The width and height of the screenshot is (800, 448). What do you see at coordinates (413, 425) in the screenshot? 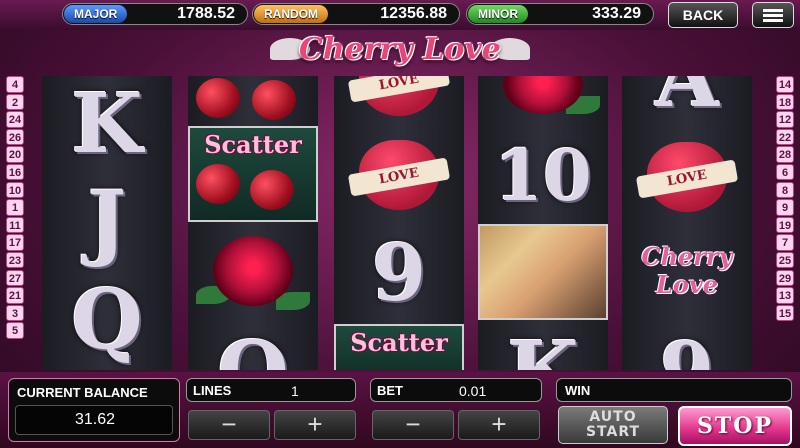
I see `bet-minus-button: −` at bounding box center [413, 425].